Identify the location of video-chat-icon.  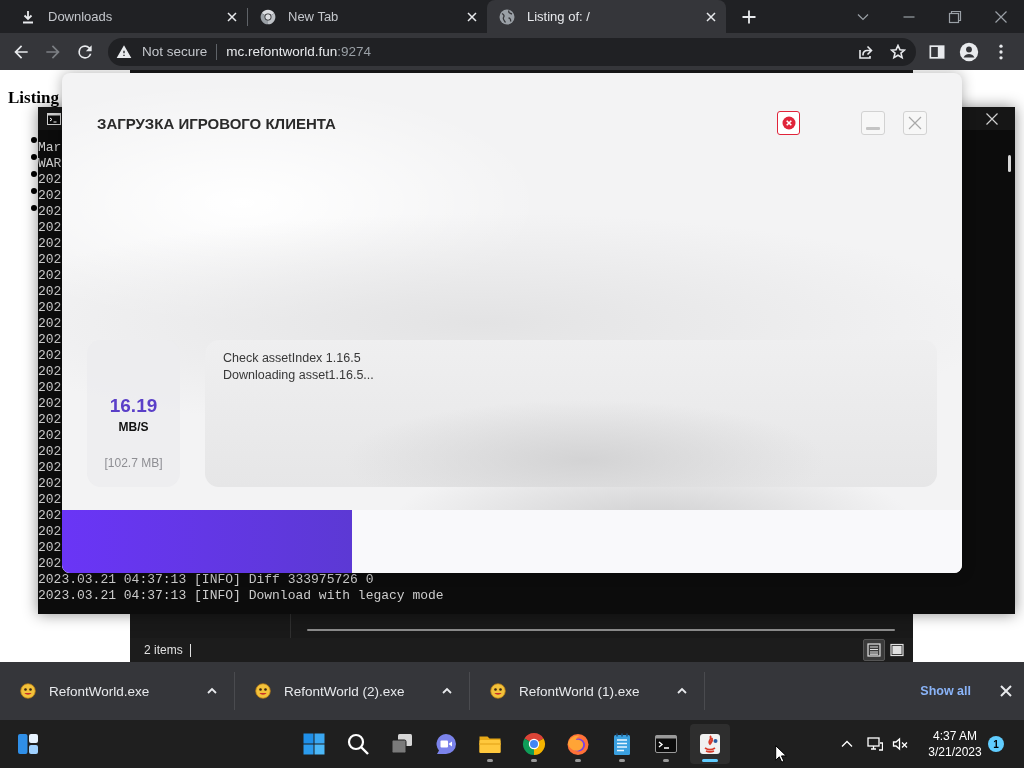
(446, 744).